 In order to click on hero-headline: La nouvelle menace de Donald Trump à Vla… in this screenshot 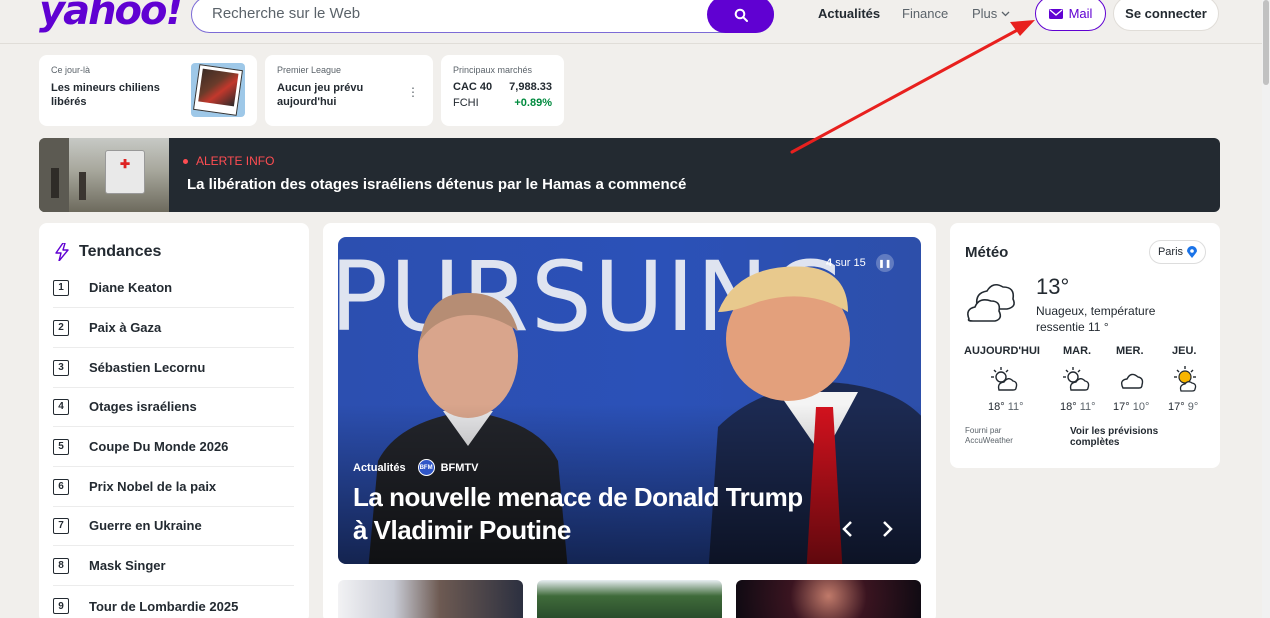, I will do `click(588, 514)`.